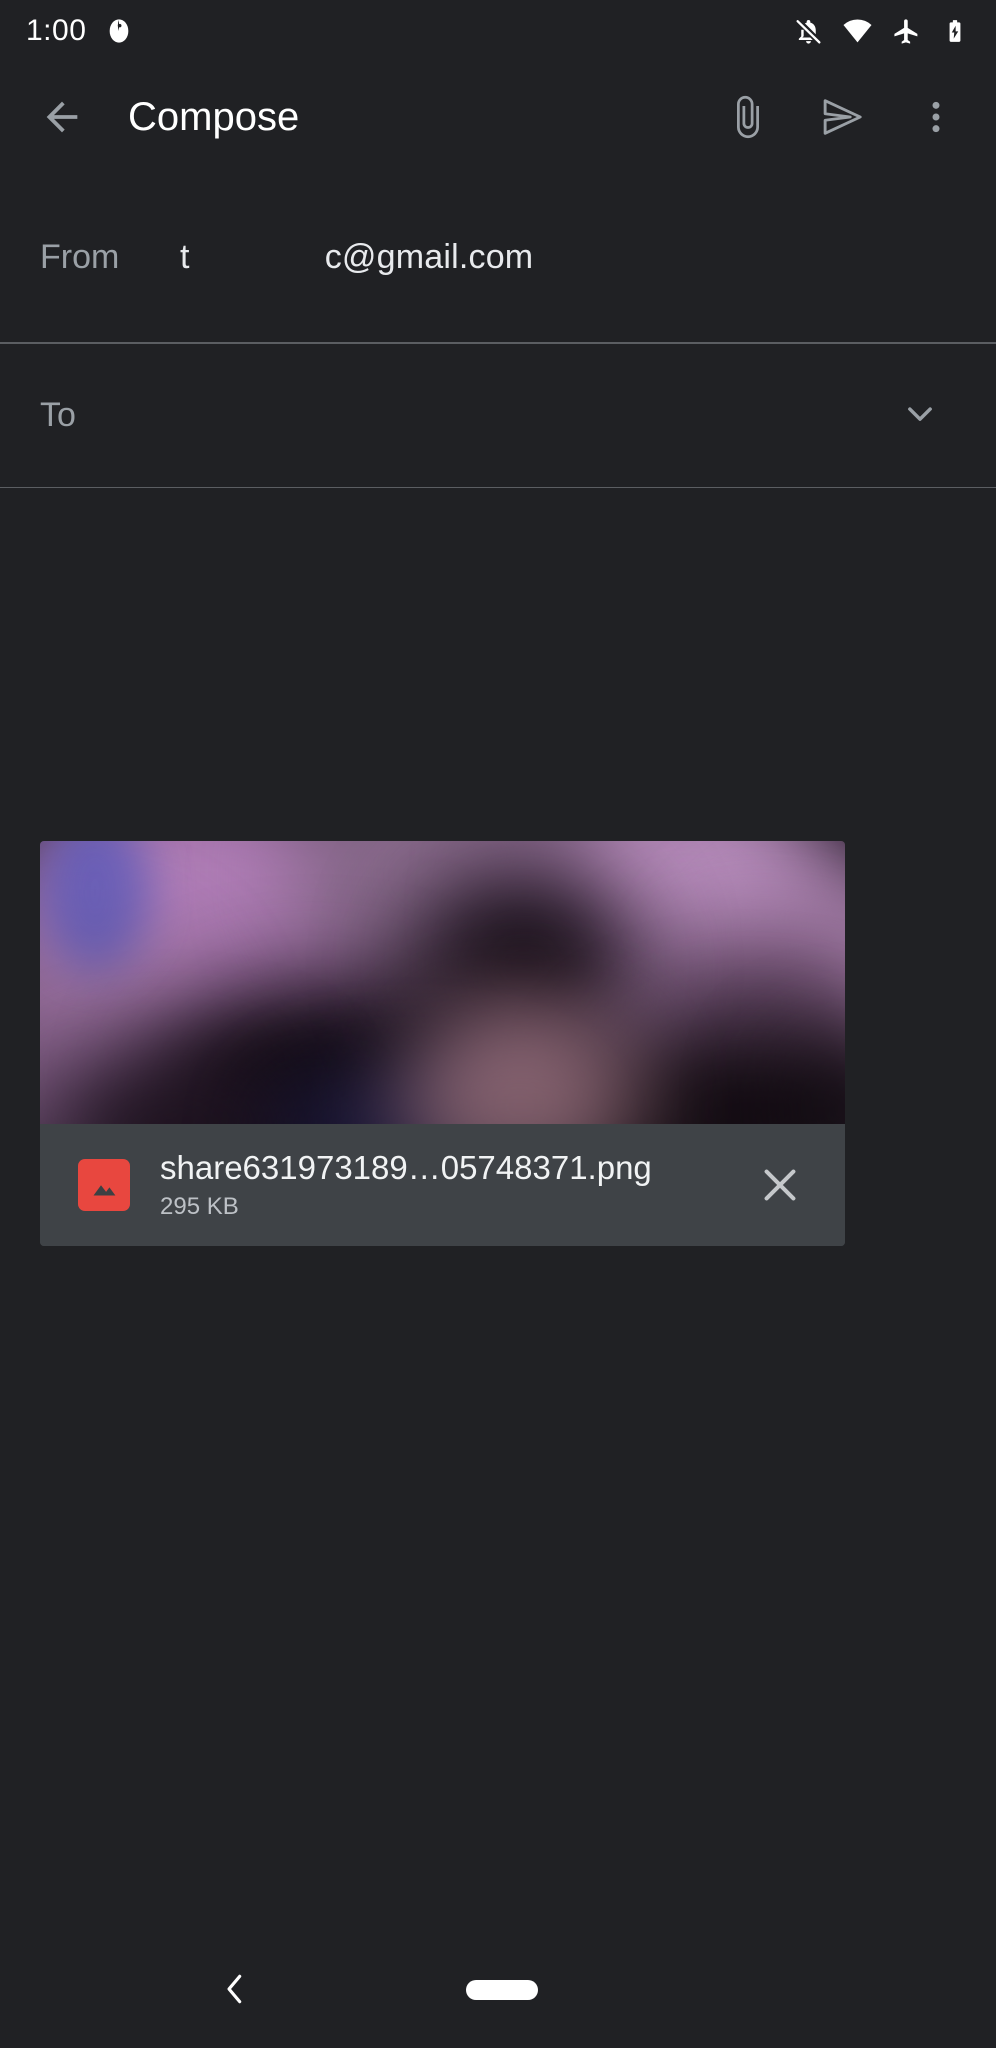  I want to click on nav-back-button, so click(235, 1989).